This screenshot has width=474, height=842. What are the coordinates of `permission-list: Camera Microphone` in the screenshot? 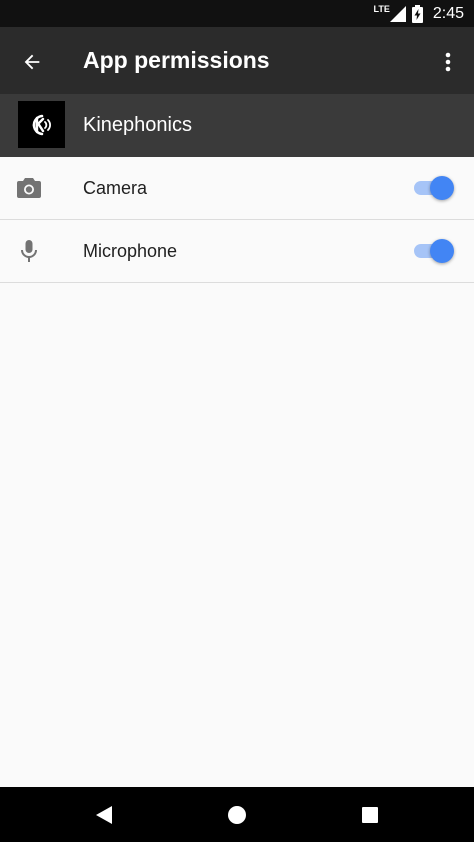 It's located at (237, 220).